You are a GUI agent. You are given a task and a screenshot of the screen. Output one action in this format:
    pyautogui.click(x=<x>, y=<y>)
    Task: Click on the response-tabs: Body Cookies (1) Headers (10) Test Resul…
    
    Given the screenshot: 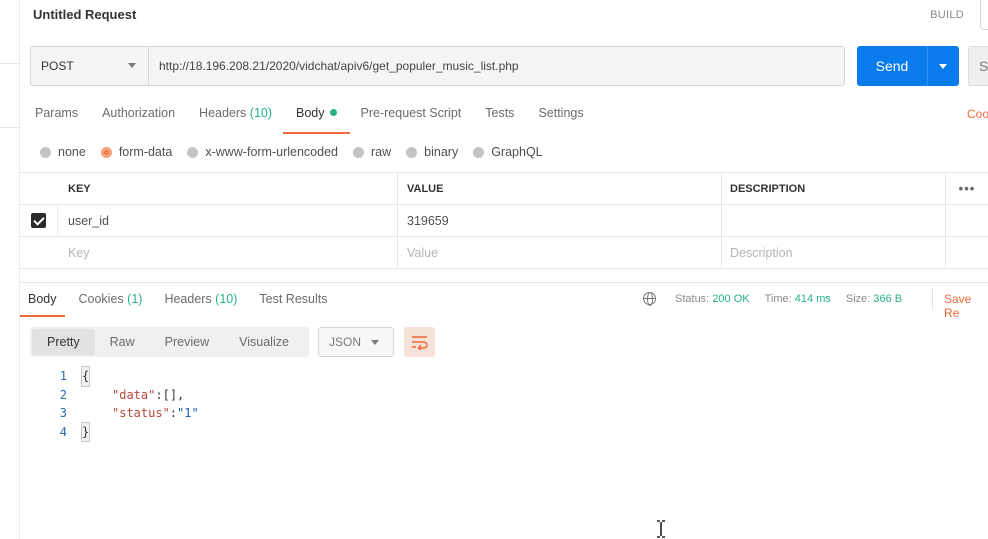 What is the action you would take?
    pyautogui.click(x=185, y=304)
    